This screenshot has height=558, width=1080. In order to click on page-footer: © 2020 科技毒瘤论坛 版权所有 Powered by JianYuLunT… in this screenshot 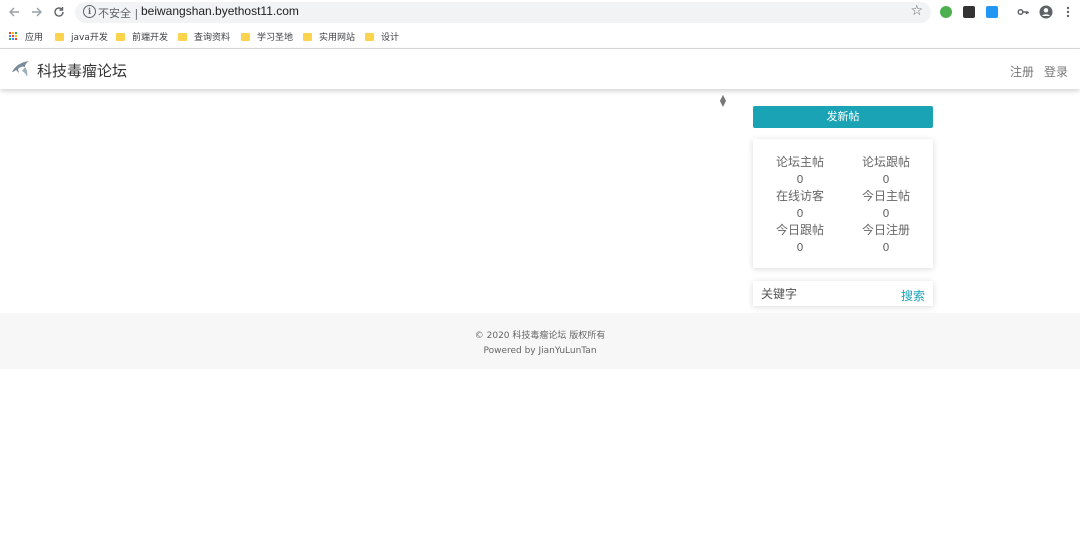, I will do `click(540, 341)`.